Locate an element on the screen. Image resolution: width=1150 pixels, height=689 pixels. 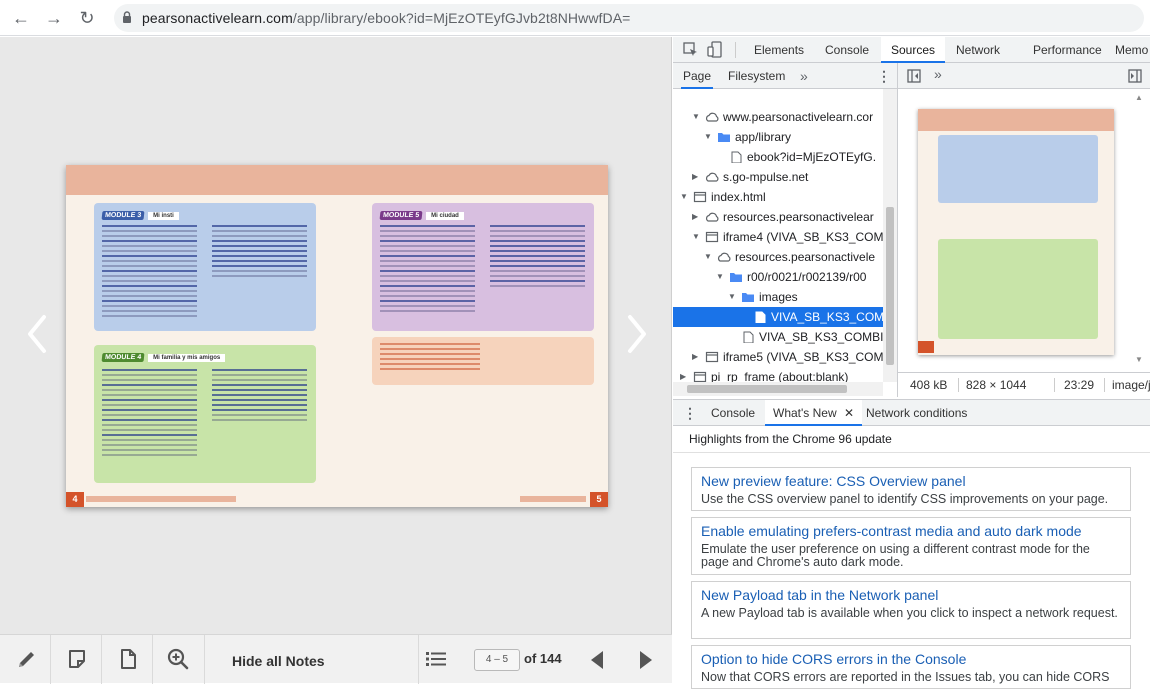
previous-page-icon is located at coordinates (597, 660).